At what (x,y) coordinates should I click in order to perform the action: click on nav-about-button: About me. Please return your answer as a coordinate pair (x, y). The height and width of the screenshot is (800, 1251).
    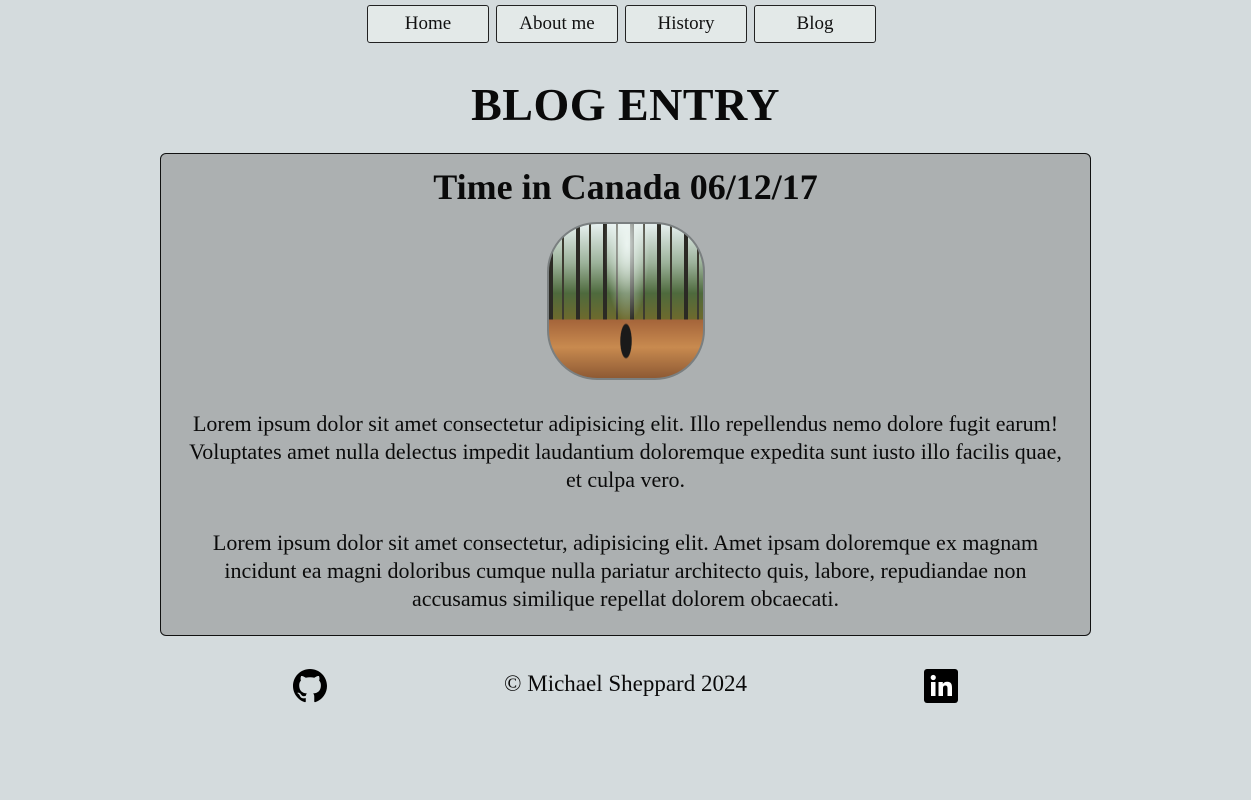
    Looking at the image, I should click on (557, 24).